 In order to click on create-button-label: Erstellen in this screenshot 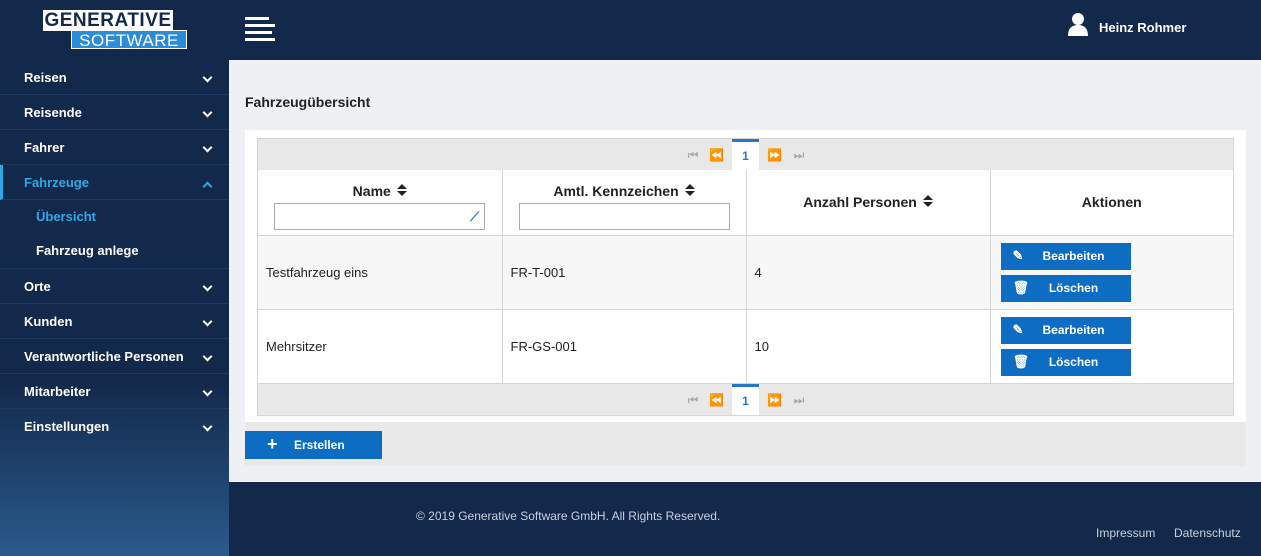, I will do `click(319, 445)`.